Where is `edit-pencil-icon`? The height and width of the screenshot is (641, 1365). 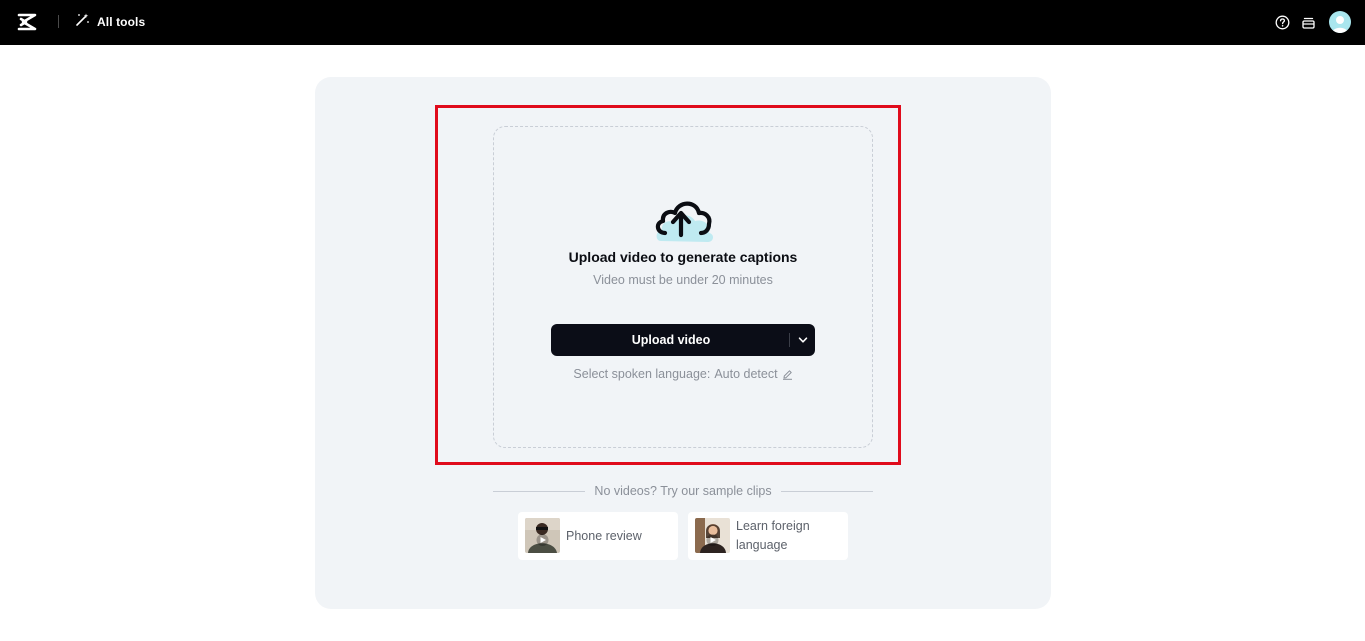 edit-pencil-icon is located at coordinates (787, 374).